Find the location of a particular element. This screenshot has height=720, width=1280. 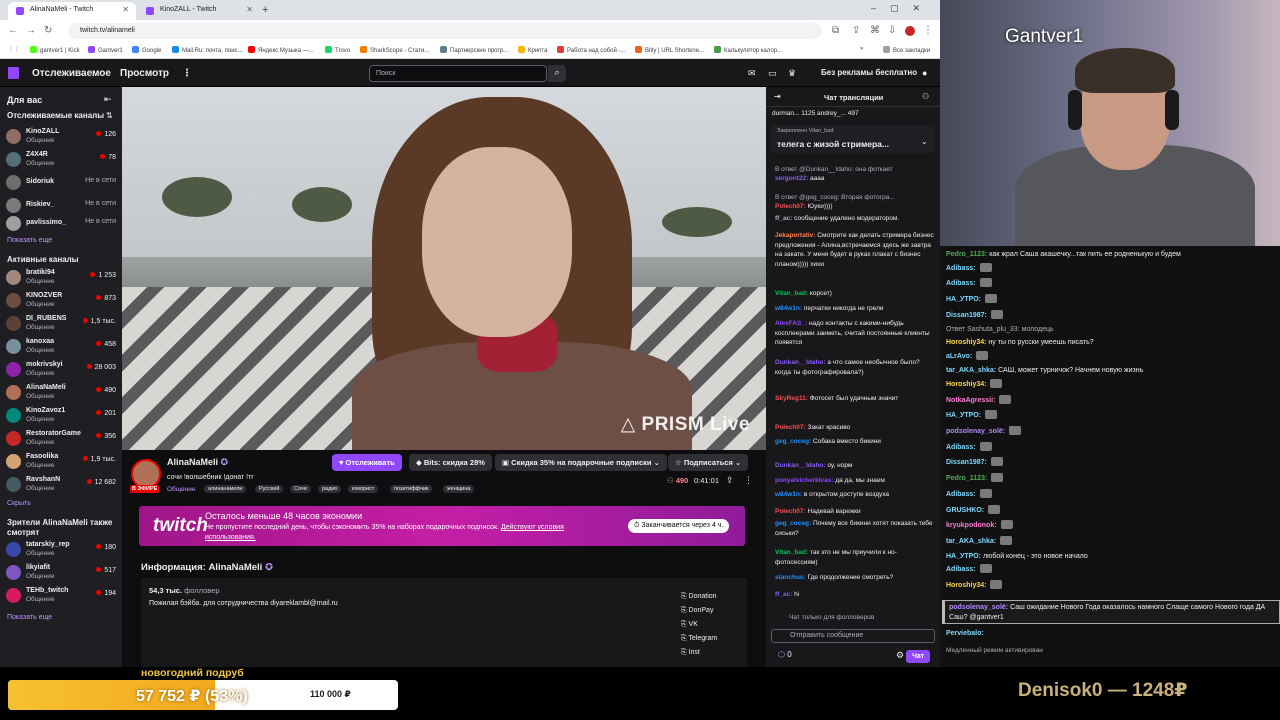

chat-username: geg_coceg: is located at coordinates (793, 441).